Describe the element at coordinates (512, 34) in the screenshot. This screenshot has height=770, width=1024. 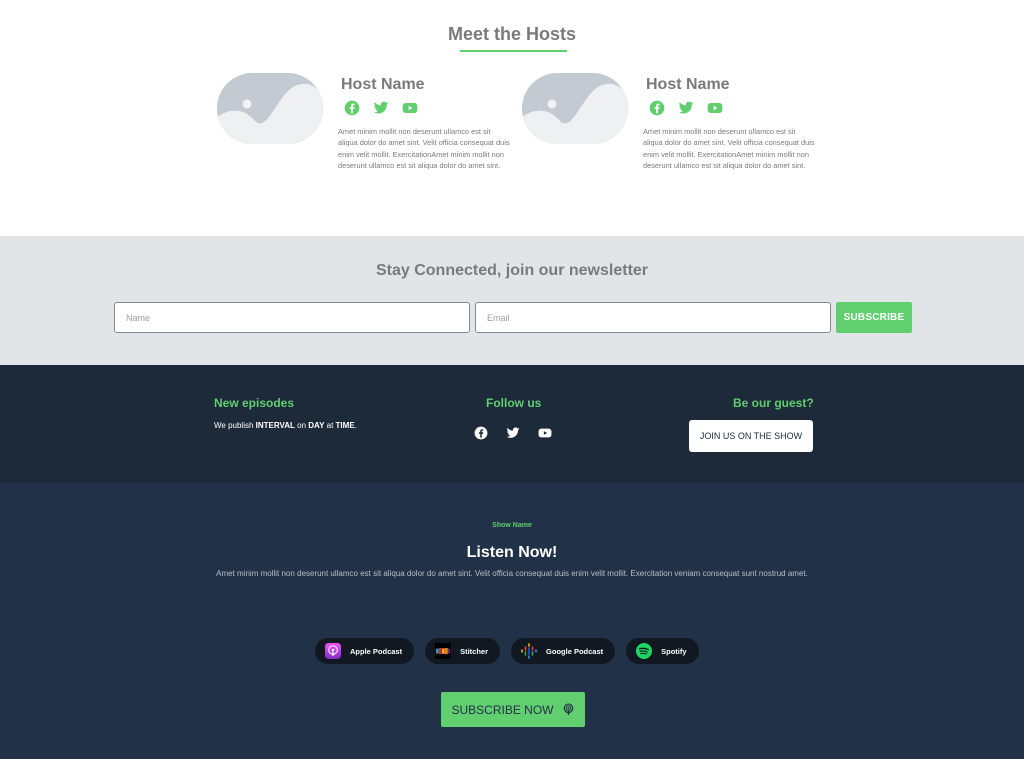
I see `hosts-title: Meet the Hosts` at that location.